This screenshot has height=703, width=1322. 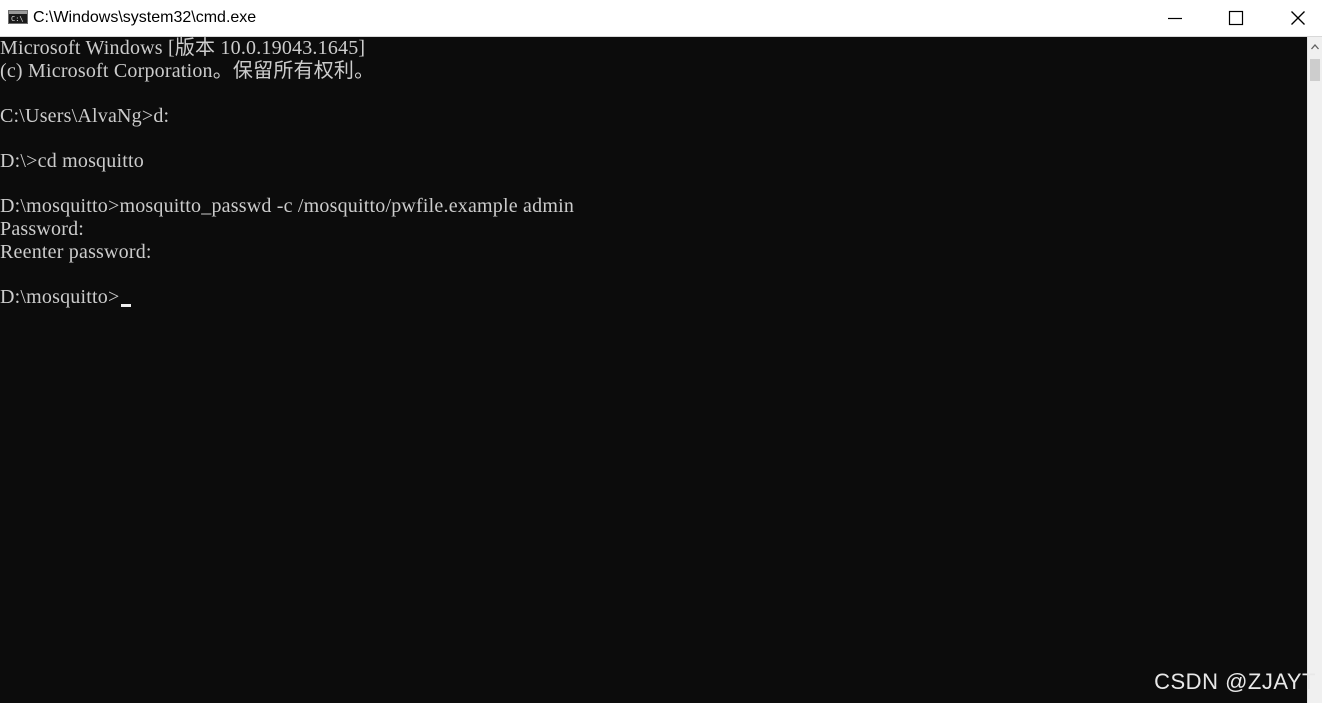 What do you see at coordinates (661, 18) in the screenshot?
I see `title-bar: C:\ C:\Windows\system32\cmd.exe` at bounding box center [661, 18].